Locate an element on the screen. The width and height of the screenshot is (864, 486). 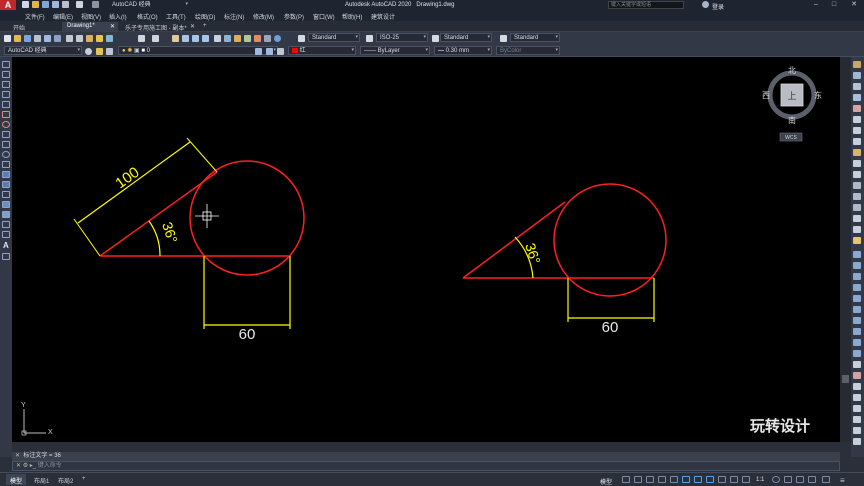
viewcube-east: 东 is located at coordinates (818, 95).